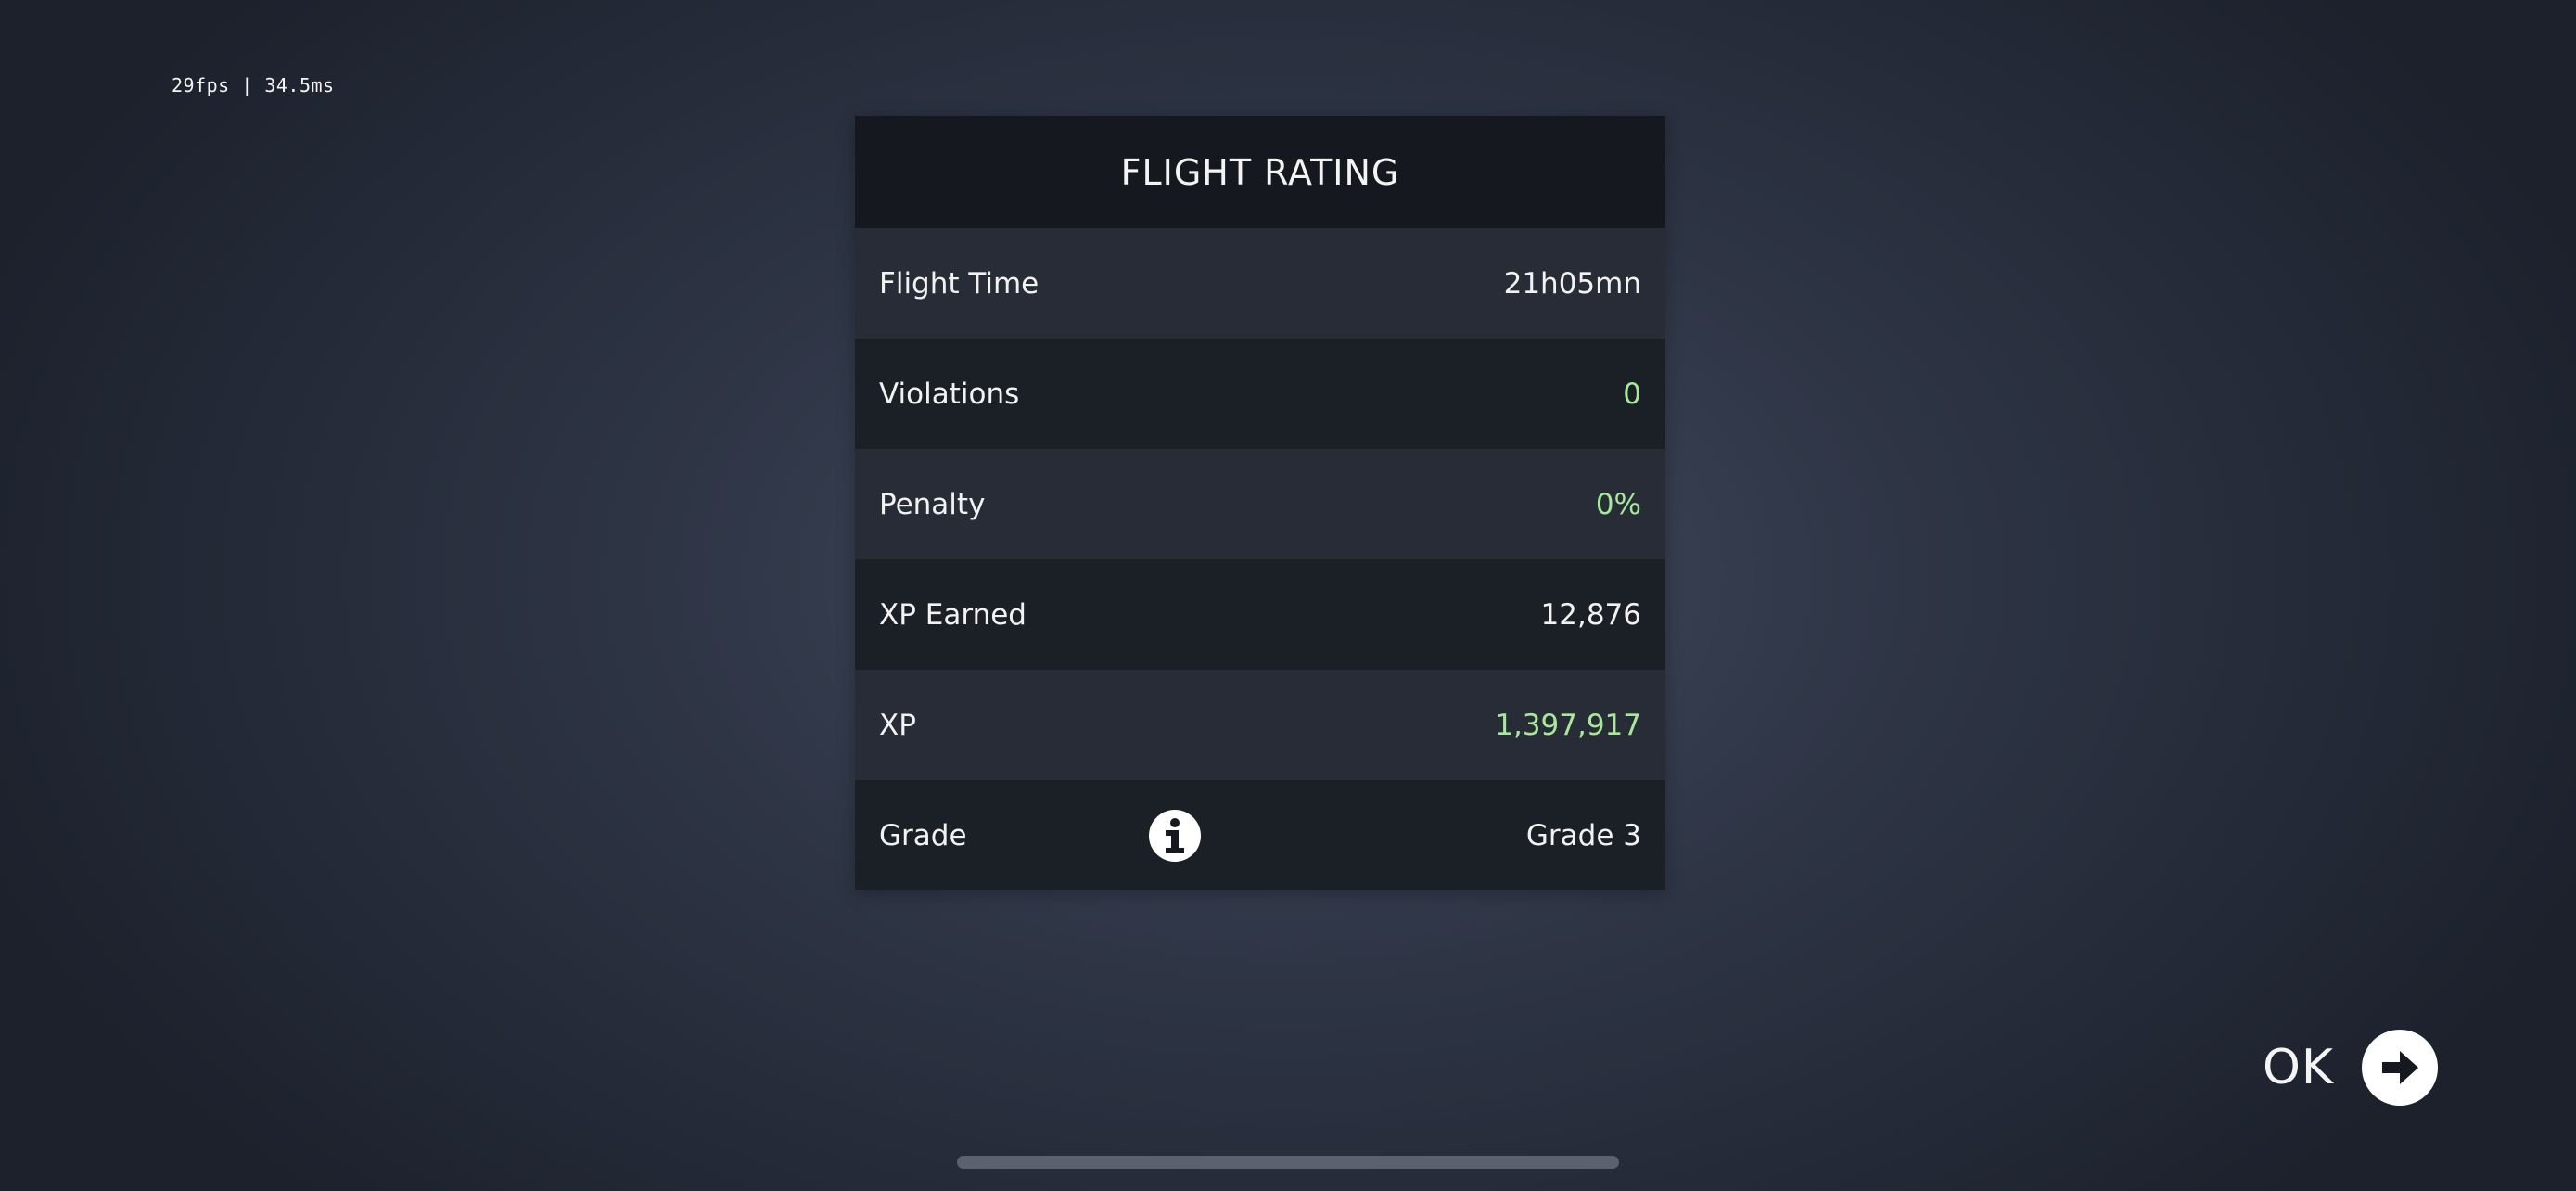  What do you see at coordinates (1260, 283) in the screenshot?
I see `row-flight-time: Flight Time 21h05mn` at bounding box center [1260, 283].